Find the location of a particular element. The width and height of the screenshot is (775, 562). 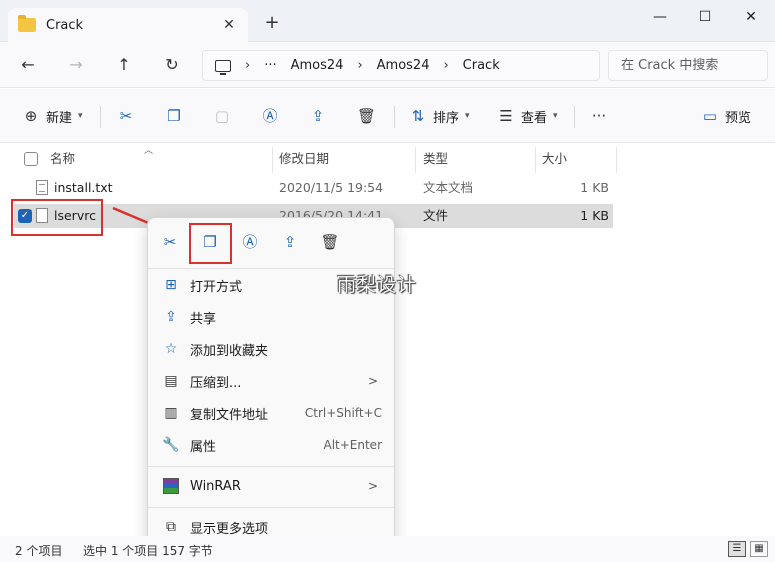

maximize-button: ☐ is located at coordinates (705, 17).